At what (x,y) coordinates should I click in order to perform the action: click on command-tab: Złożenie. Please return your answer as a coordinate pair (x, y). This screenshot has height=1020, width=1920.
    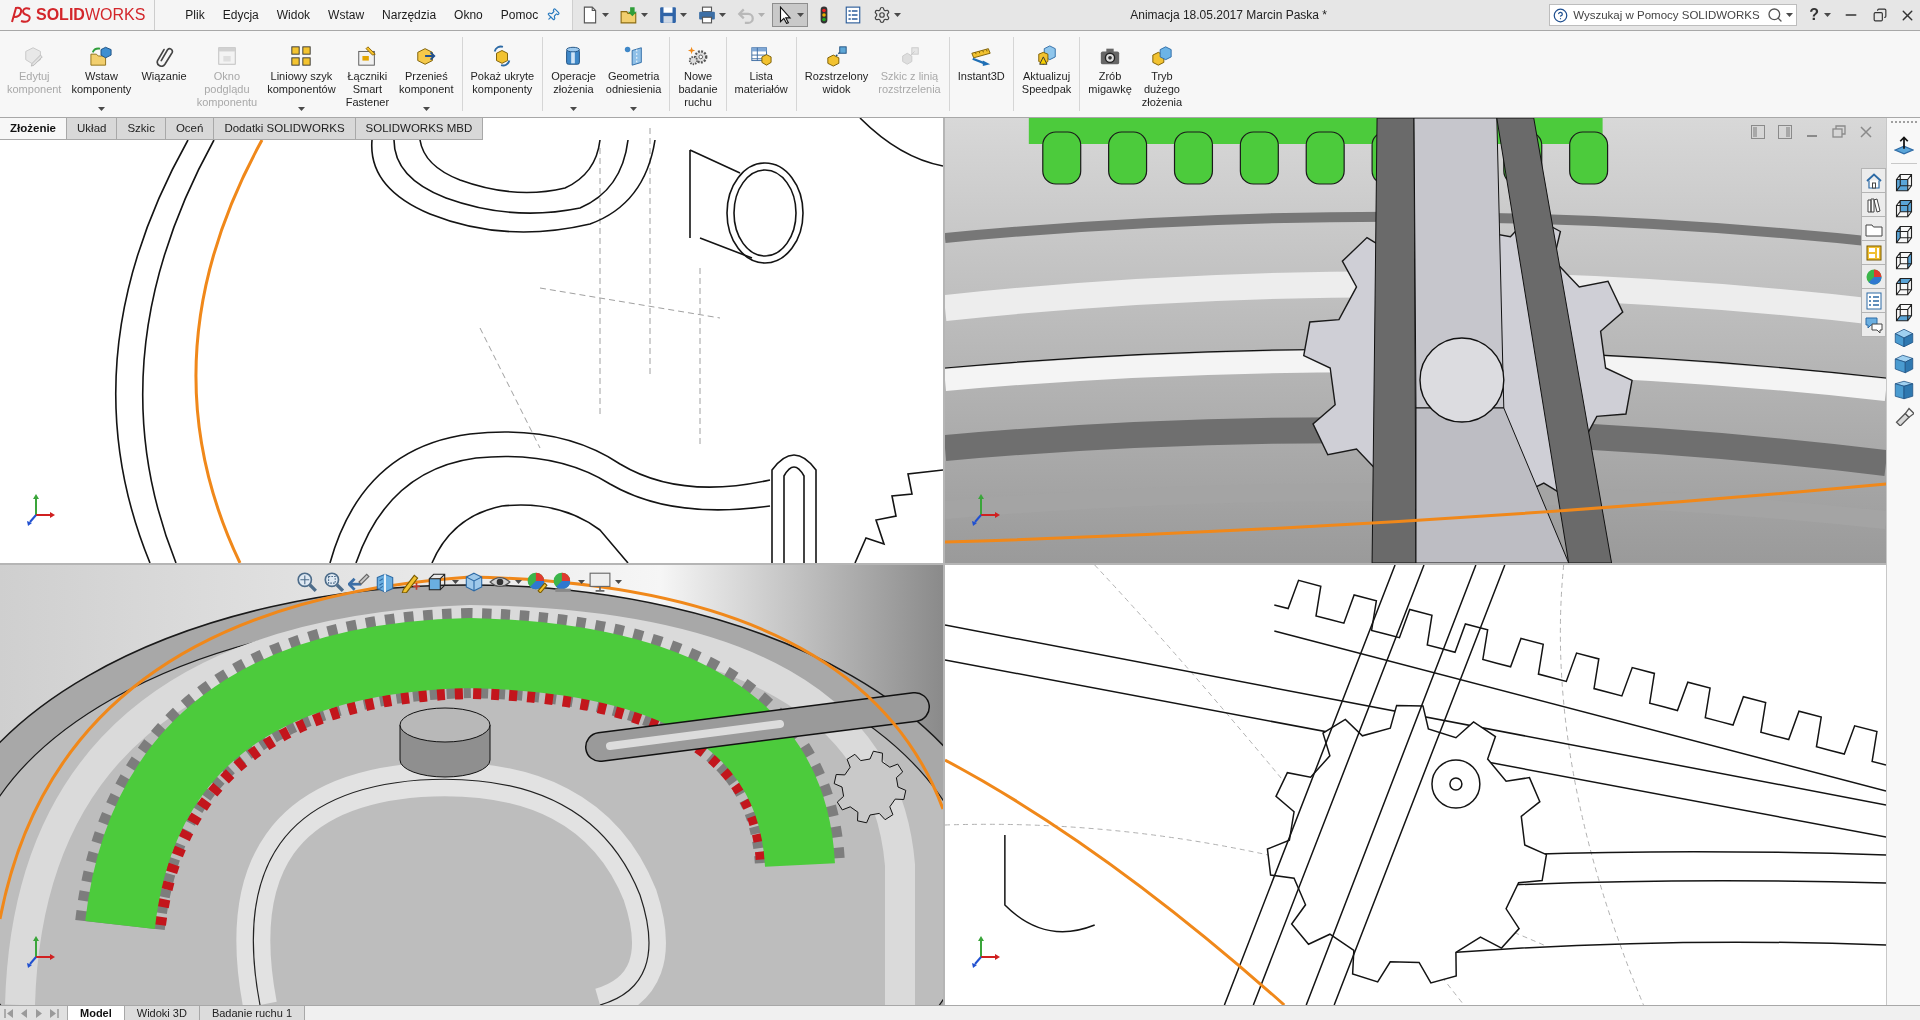
    Looking at the image, I should click on (33, 128).